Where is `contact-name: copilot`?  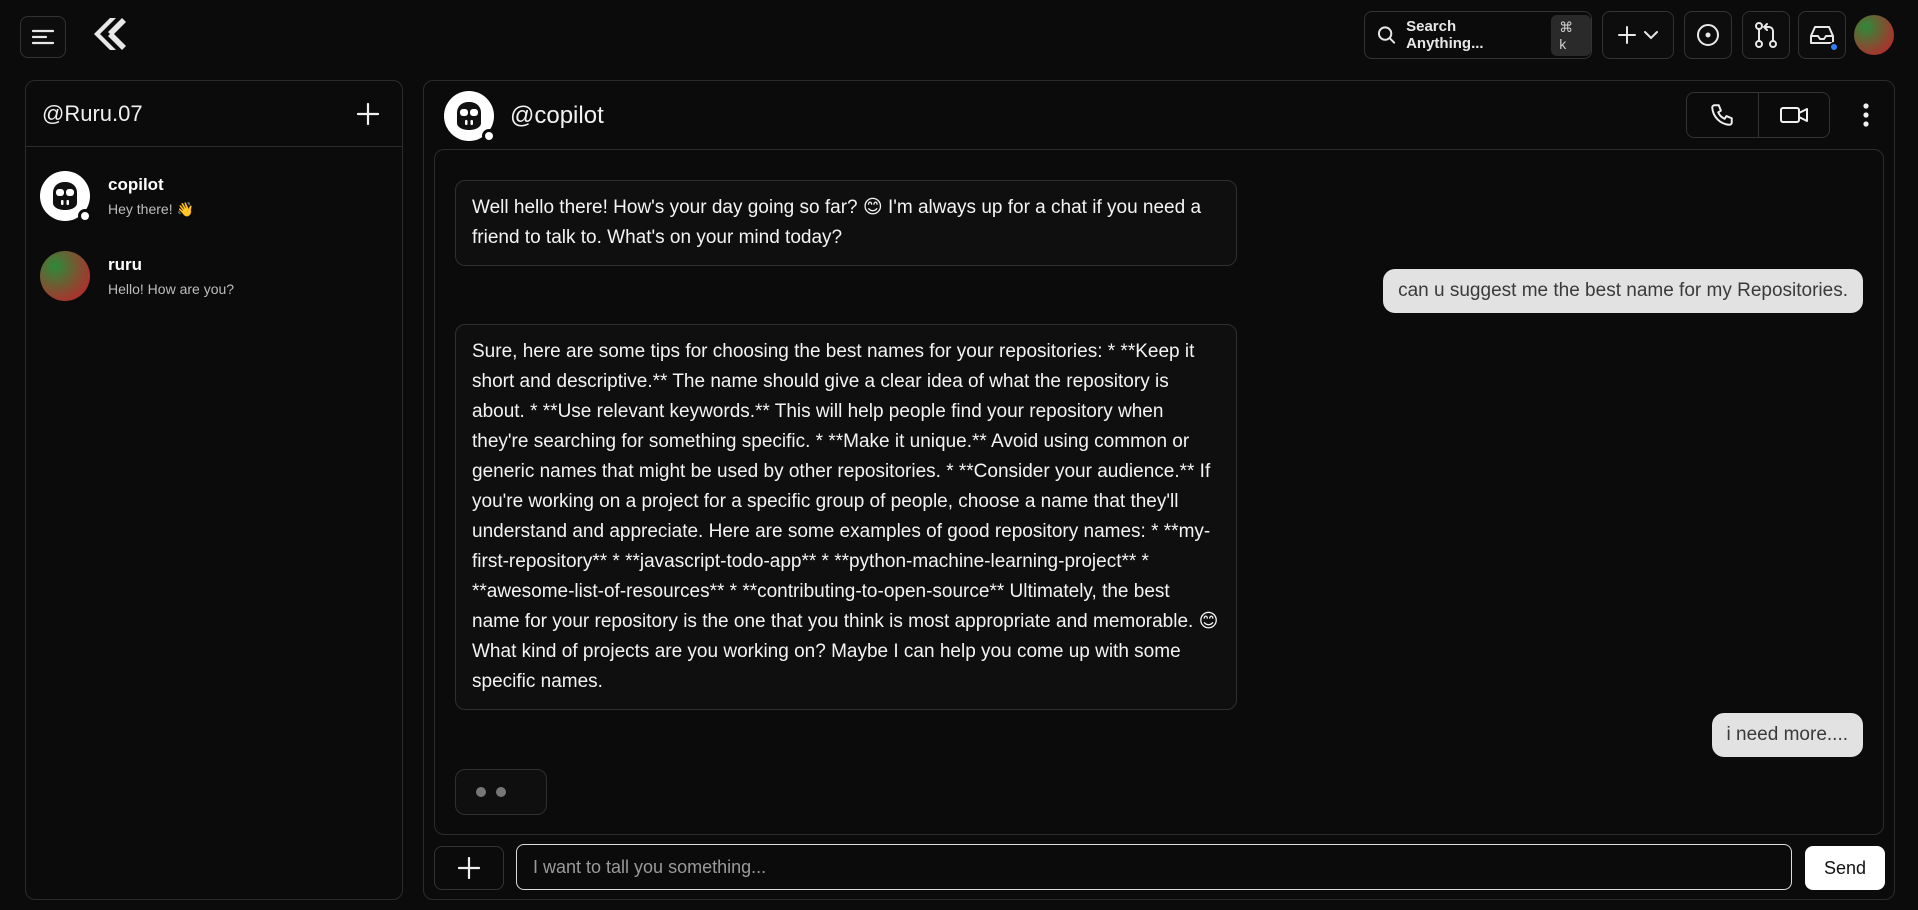 contact-name: copilot is located at coordinates (136, 184).